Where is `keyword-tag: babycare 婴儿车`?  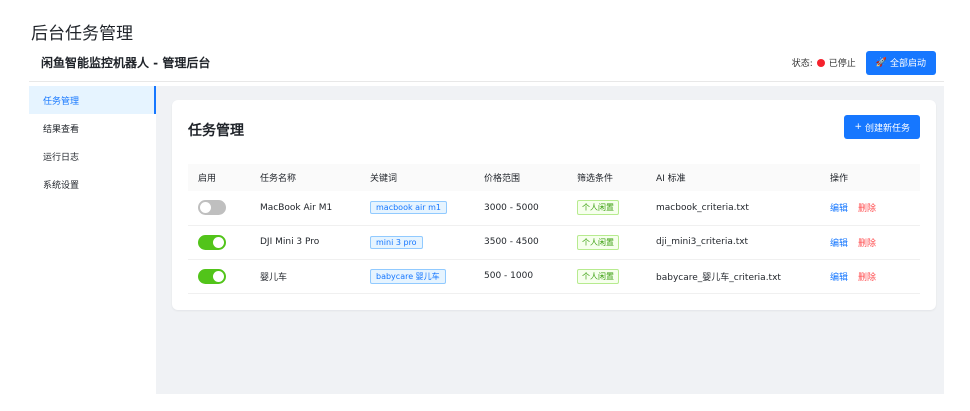
keyword-tag: babycare 婴儿车 is located at coordinates (408, 276).